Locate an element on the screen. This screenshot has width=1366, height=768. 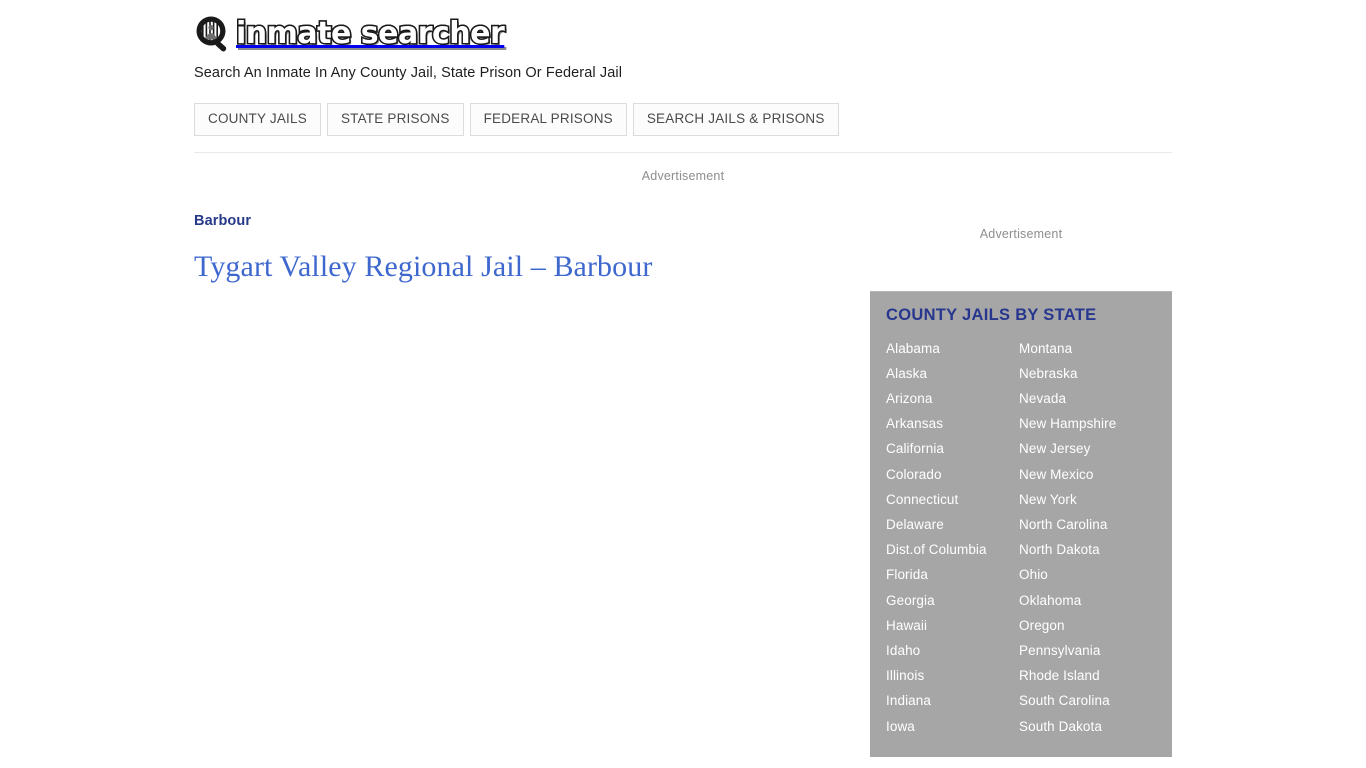
state-link: North Carolina is located at coordinates (1085, 524).